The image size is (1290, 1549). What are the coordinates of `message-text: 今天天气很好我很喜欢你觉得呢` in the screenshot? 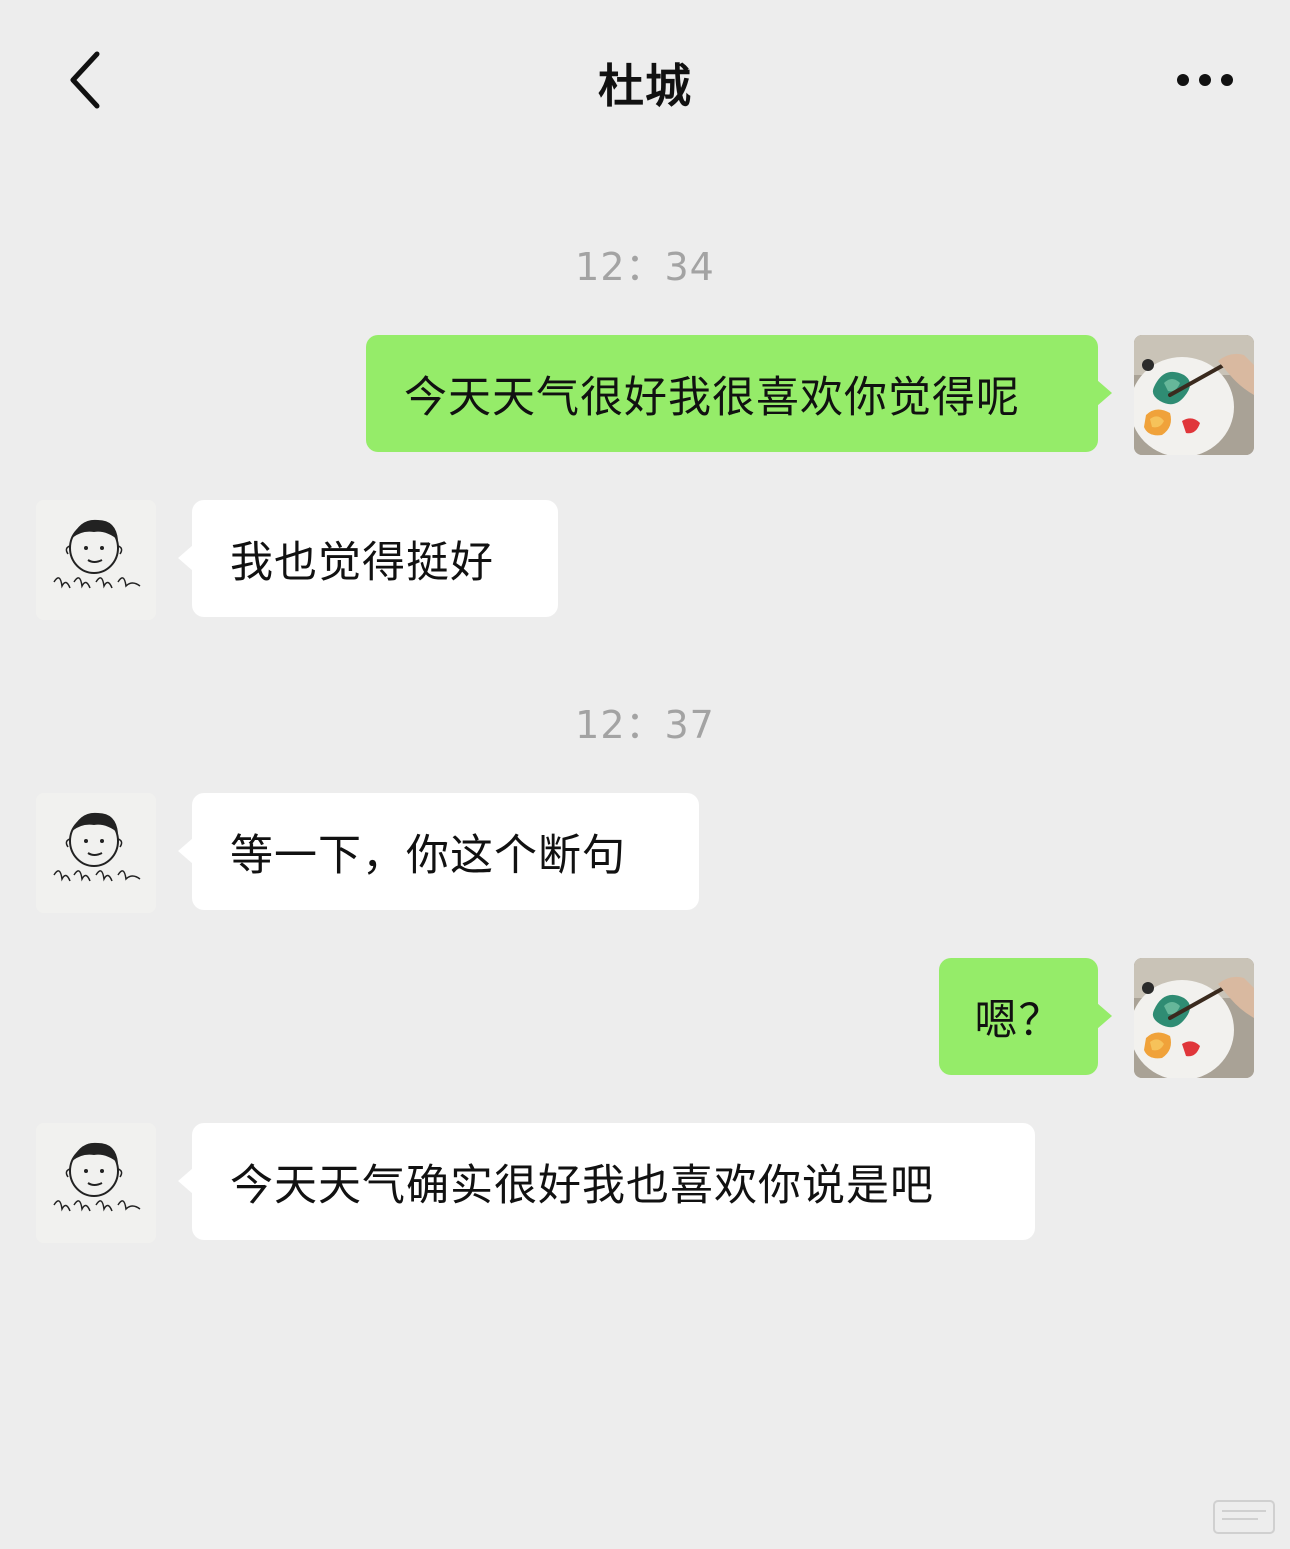 It's located at (712, 397).